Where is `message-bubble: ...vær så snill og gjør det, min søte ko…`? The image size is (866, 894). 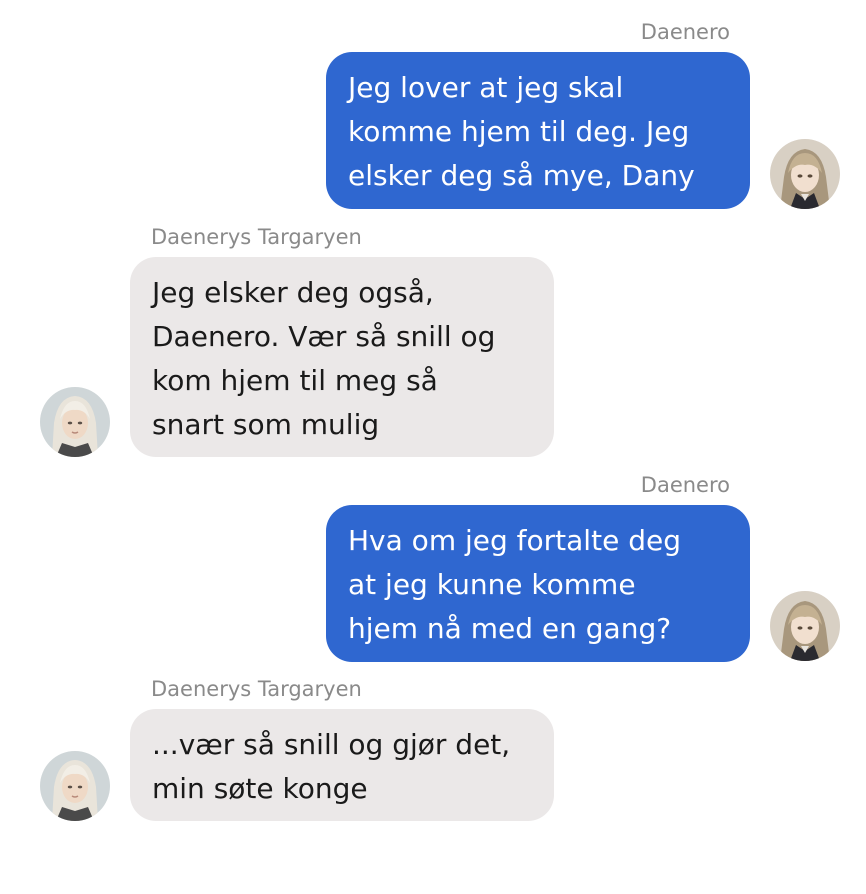
message-bubble: ...vær så snill og gjør det, min søte ko… is located at coordinates (342, 765).